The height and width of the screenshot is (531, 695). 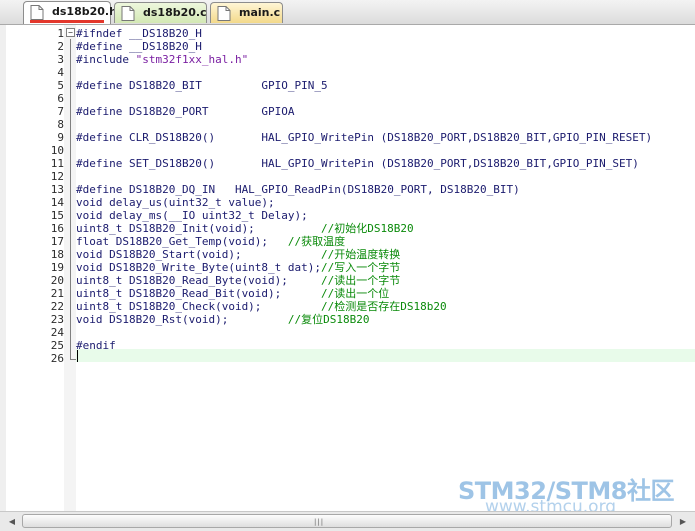 What do you see at coordinates (139, 46) in the screenshot?
I see `code-line: #define __DS18B20_H` at bounding box center [139, 46].